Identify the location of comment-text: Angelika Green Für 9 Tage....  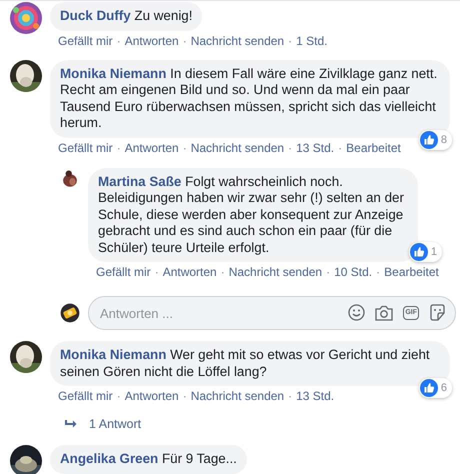
(148, 458).